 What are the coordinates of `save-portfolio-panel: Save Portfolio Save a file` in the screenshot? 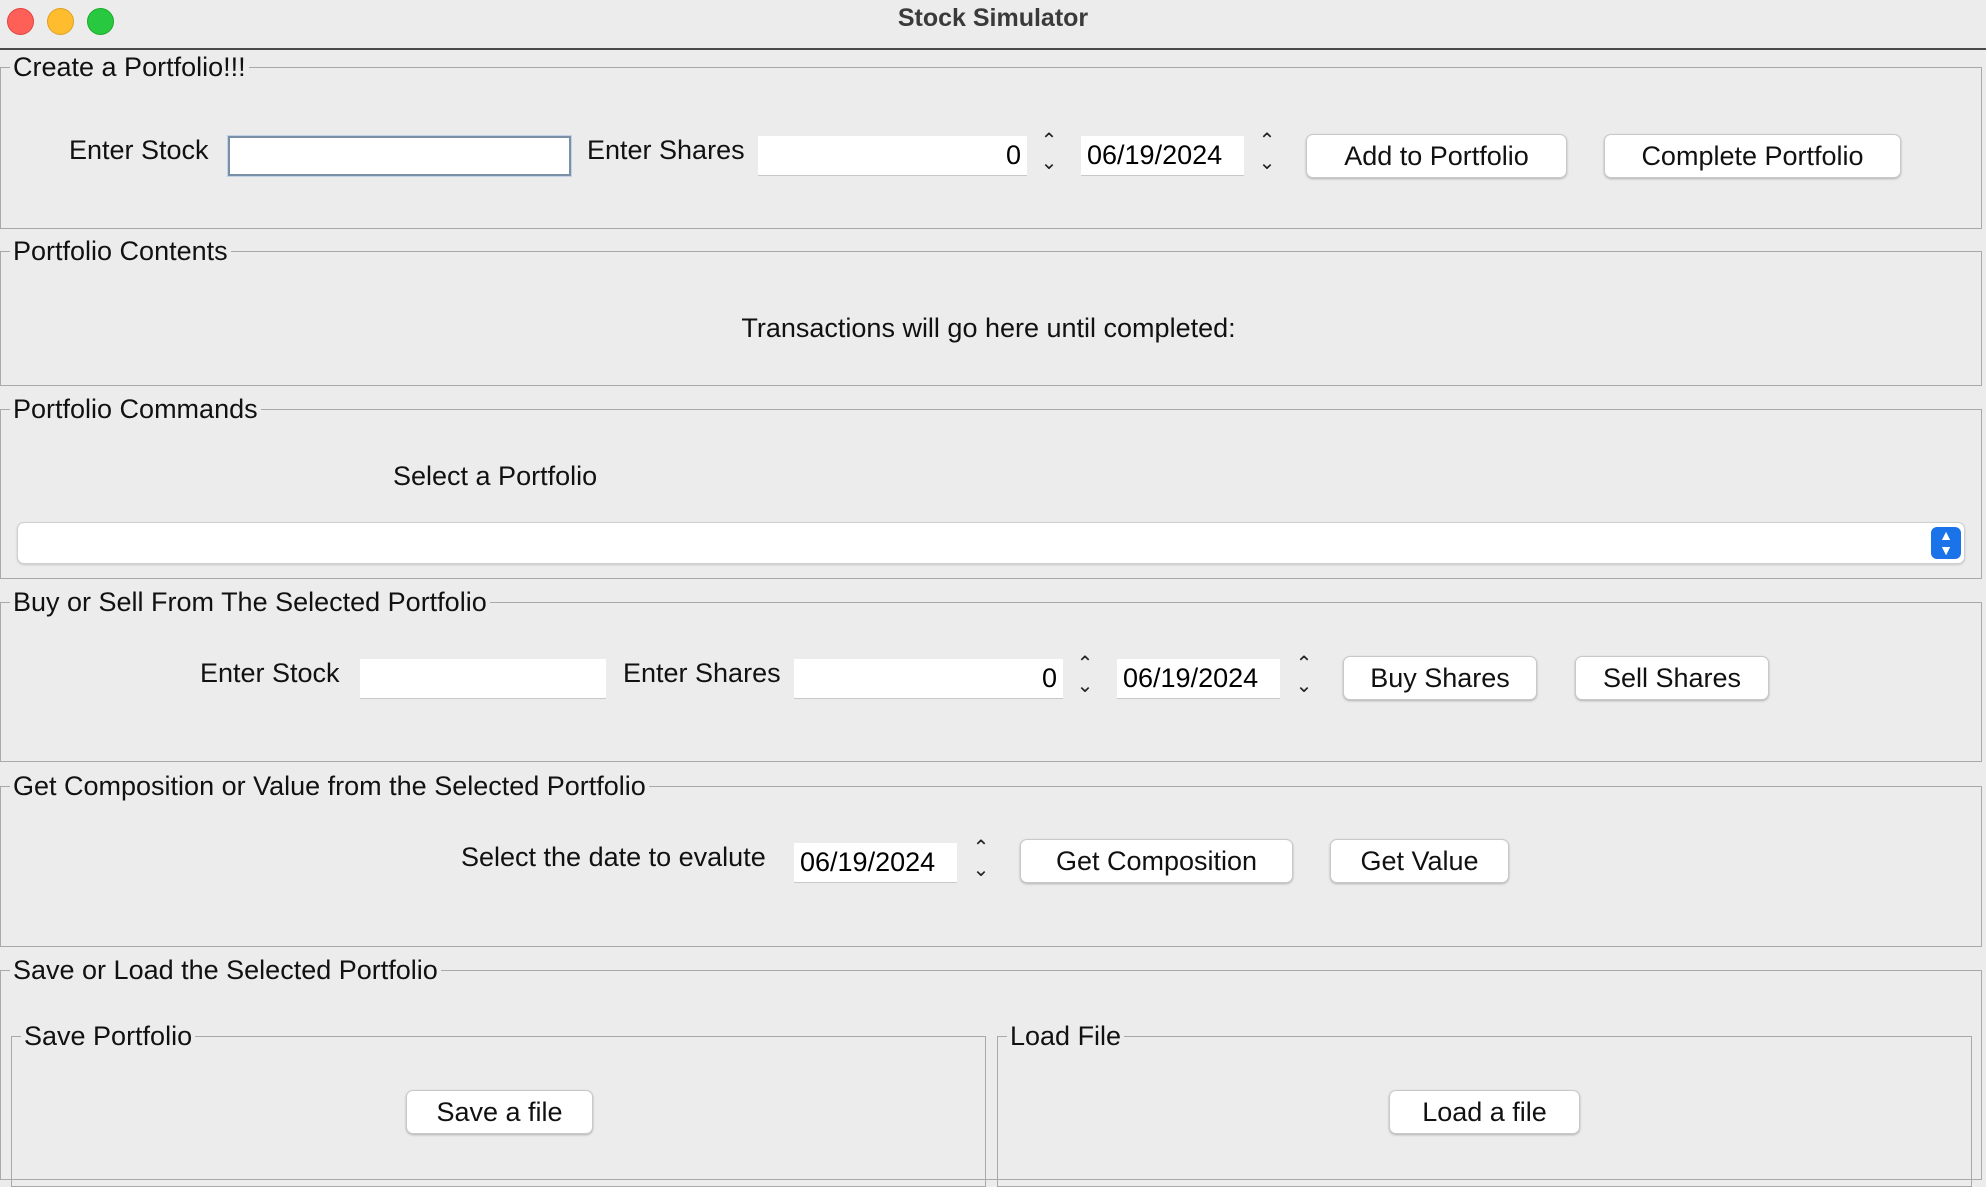 It's located at (498, 1104).